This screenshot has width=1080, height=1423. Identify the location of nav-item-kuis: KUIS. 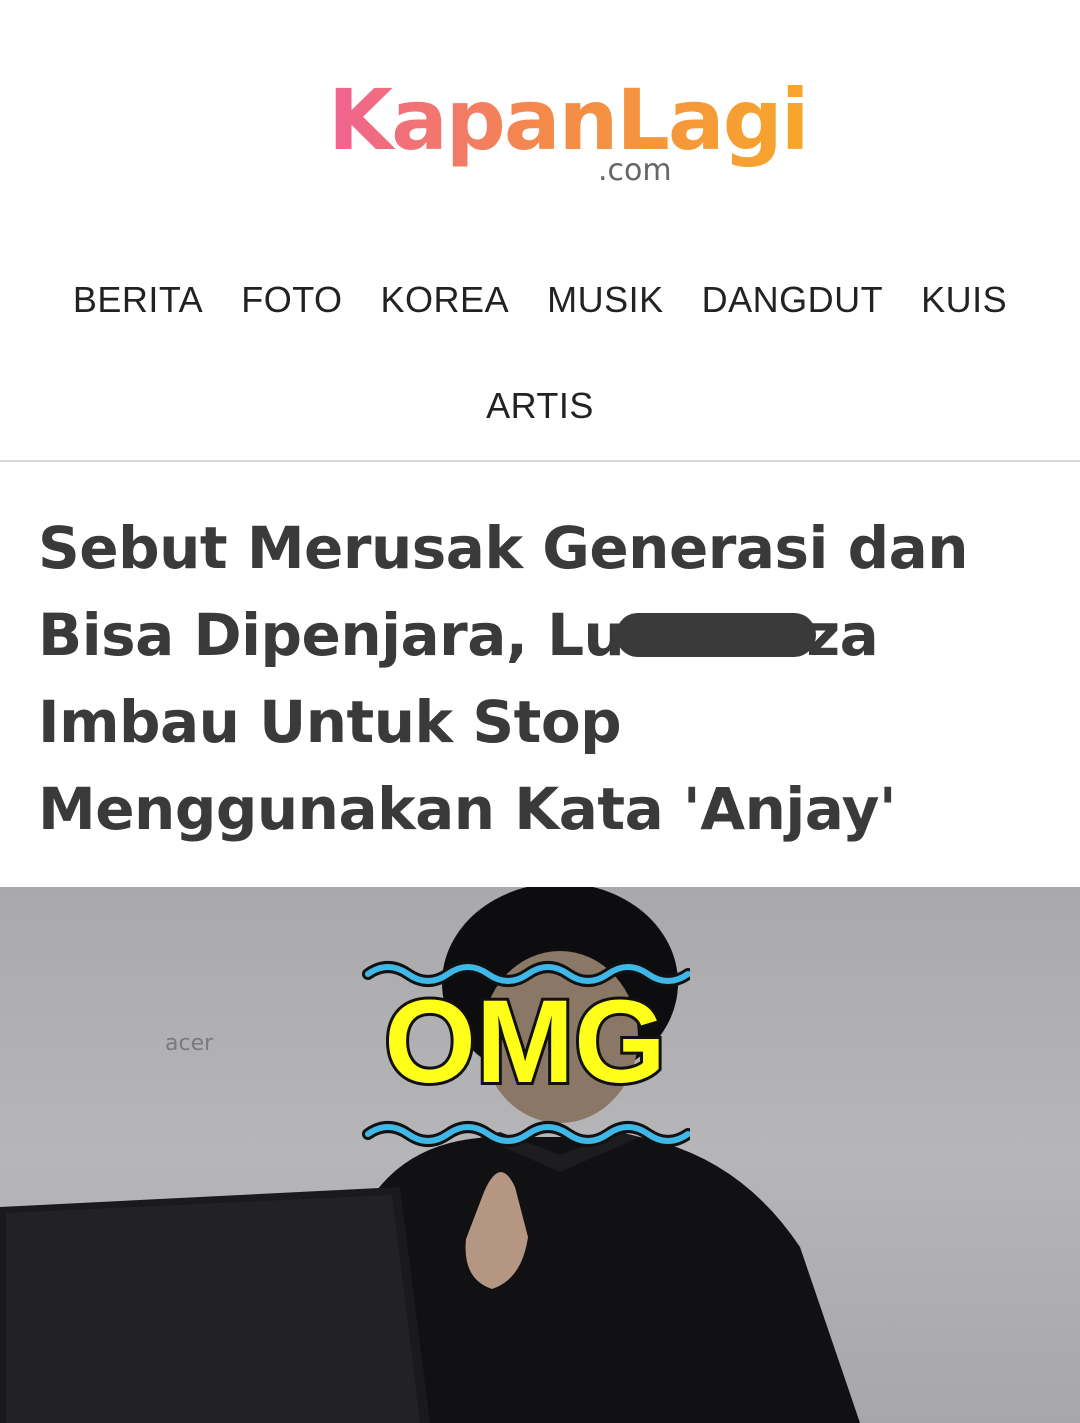
(964, 300).